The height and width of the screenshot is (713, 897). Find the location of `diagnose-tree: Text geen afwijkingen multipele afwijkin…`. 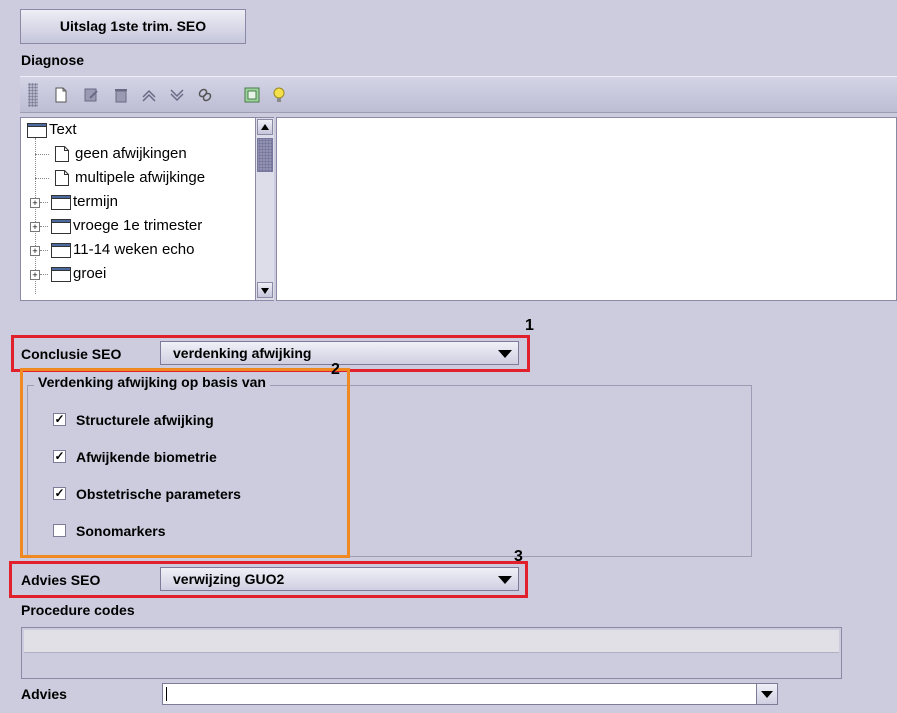

diagnose-tree: Text geen afwijkingen multipele afwijkin… is located at coordinates (147, 209).